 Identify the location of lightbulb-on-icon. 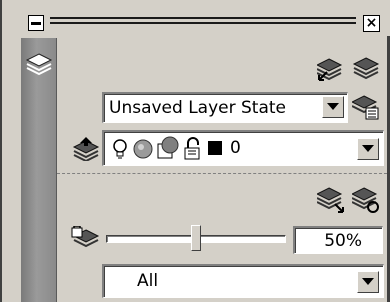
(120, 149).